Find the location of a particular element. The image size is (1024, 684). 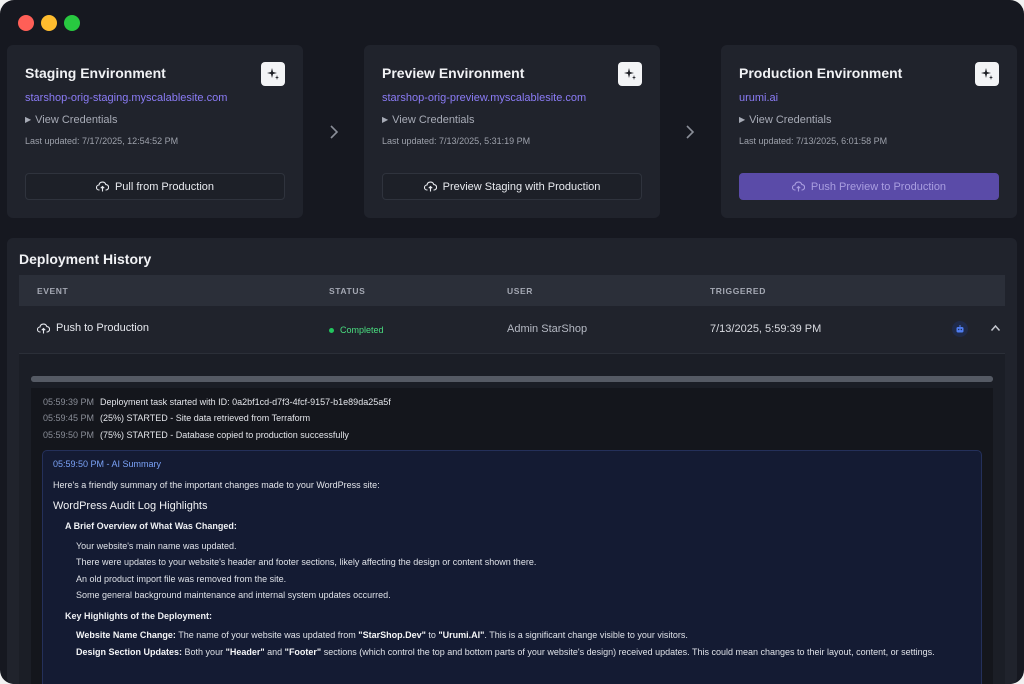

close-window-button is located at coordinates (26, 23).